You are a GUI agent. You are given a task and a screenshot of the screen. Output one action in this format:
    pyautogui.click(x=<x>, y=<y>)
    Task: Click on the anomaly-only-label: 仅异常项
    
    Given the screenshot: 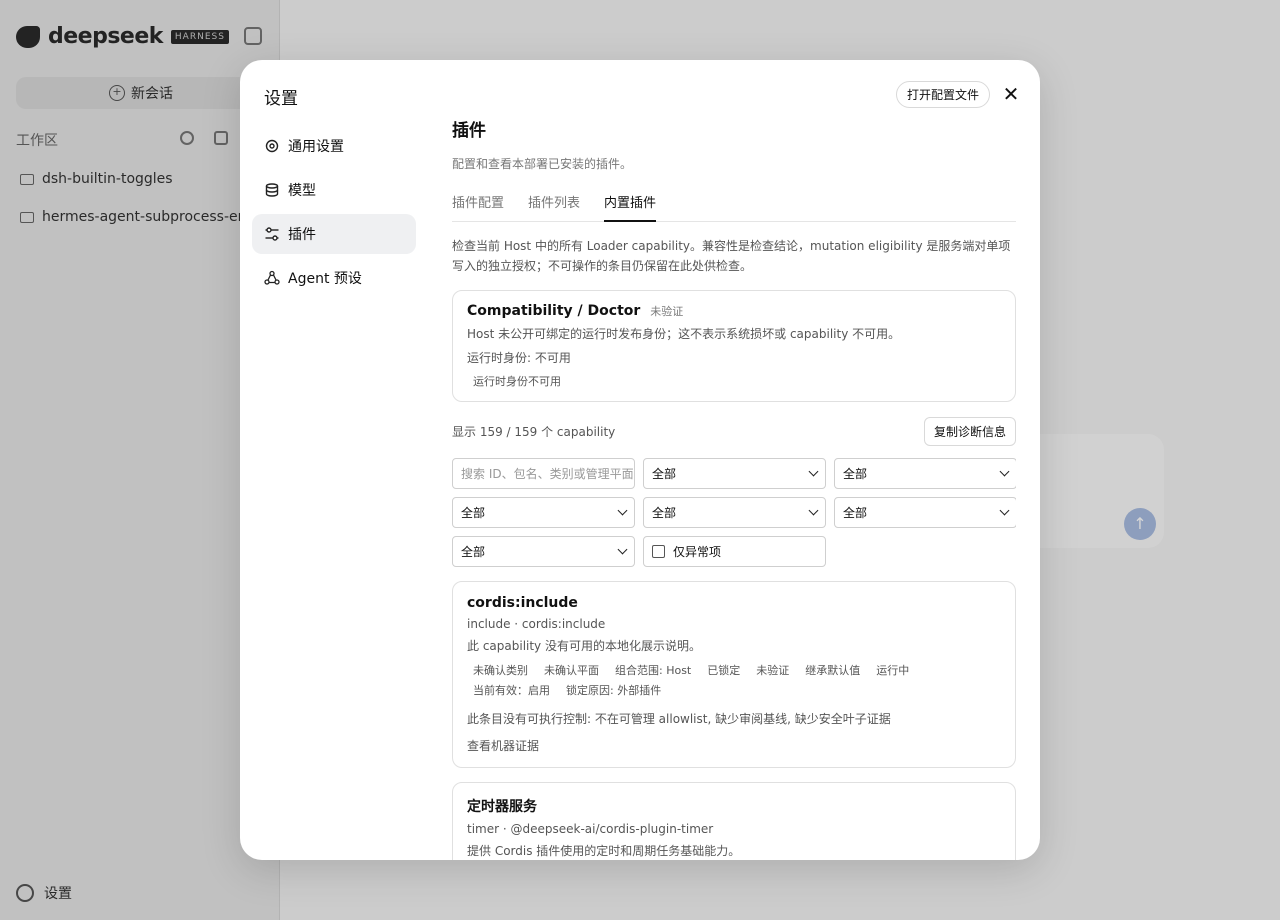 What is the action you would take?
    pyautogui.click(x=697, y=552)
    